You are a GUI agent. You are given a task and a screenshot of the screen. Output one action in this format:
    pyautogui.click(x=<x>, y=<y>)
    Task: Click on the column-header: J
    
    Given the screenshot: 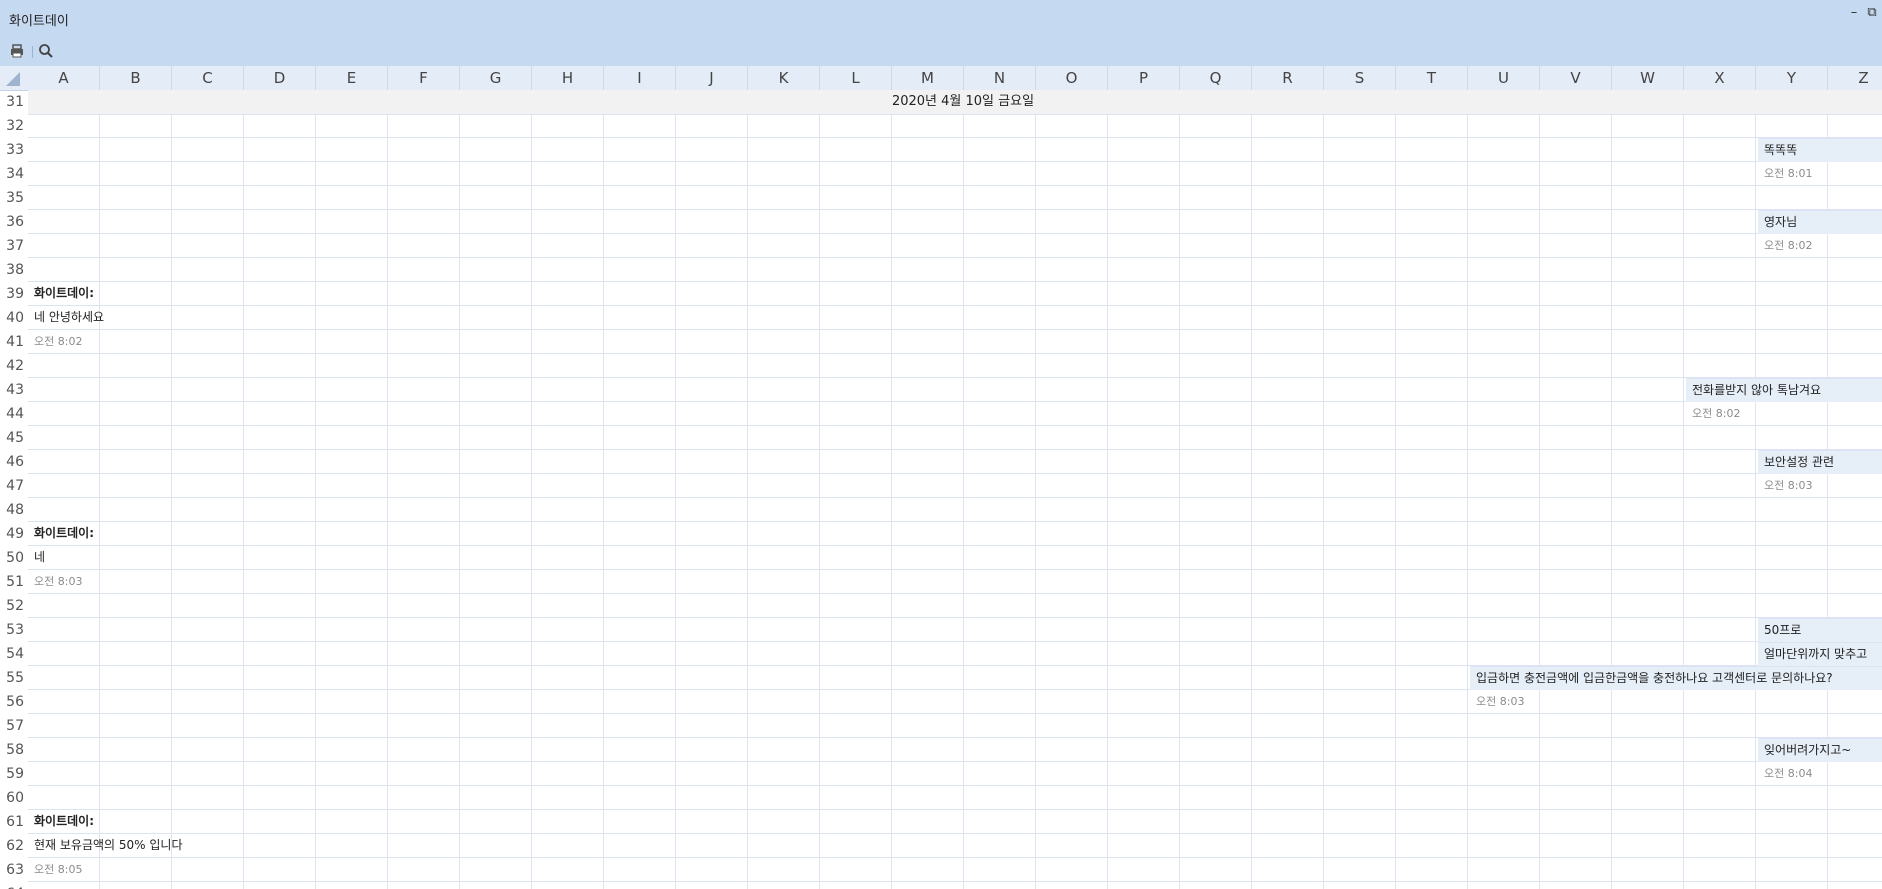 What is the action you would take?
    pyautogui.click(x=712, y=78)
    